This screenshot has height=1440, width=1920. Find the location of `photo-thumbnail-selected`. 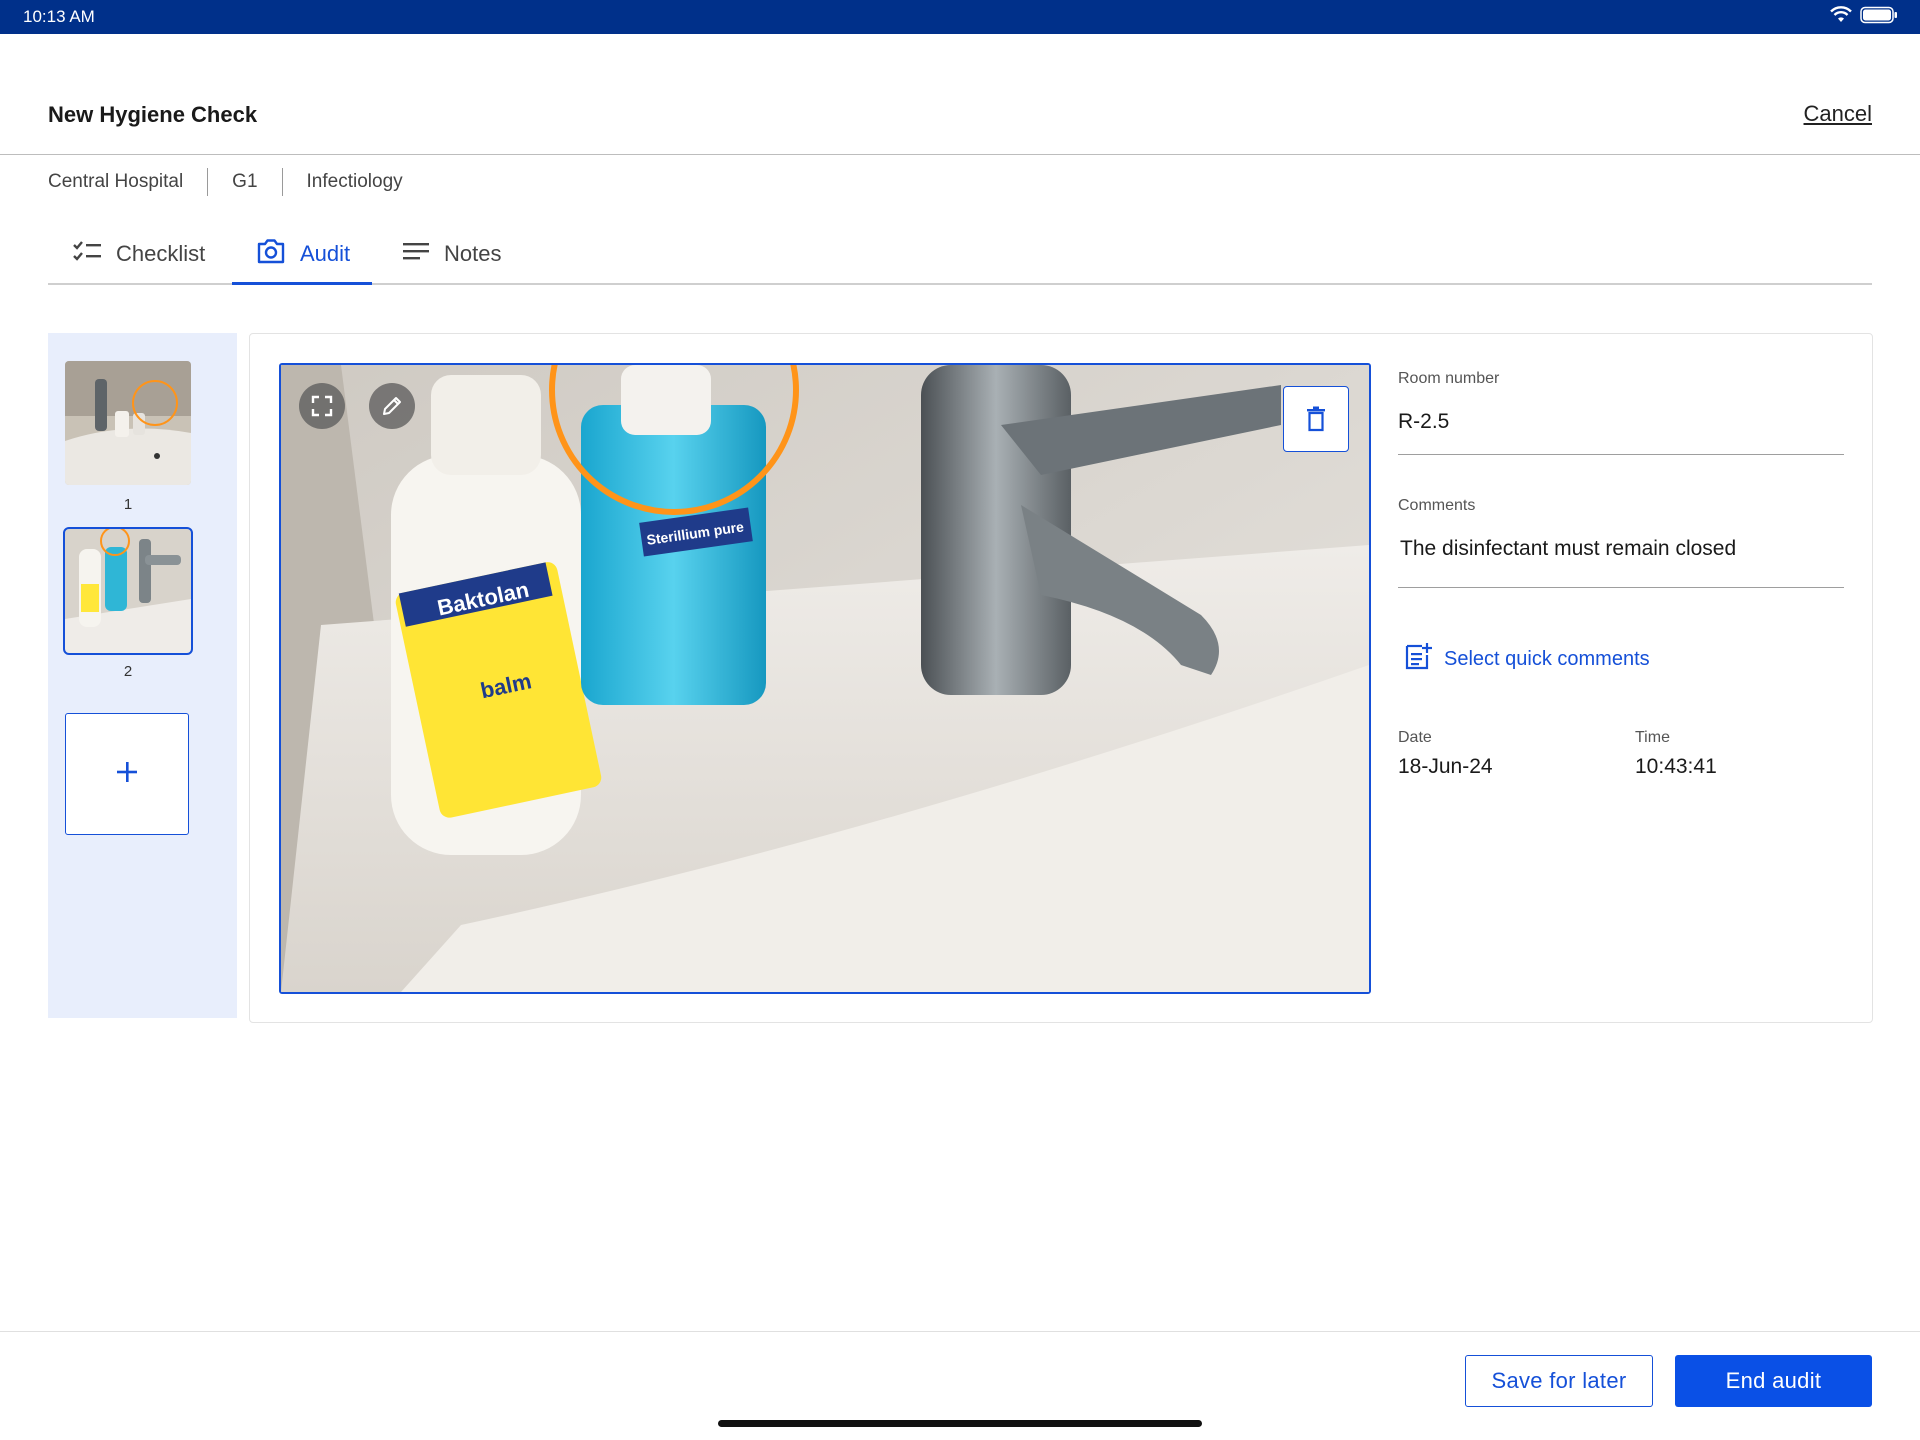

photo-thumbnail-selected is located at coordinates (128, 591).